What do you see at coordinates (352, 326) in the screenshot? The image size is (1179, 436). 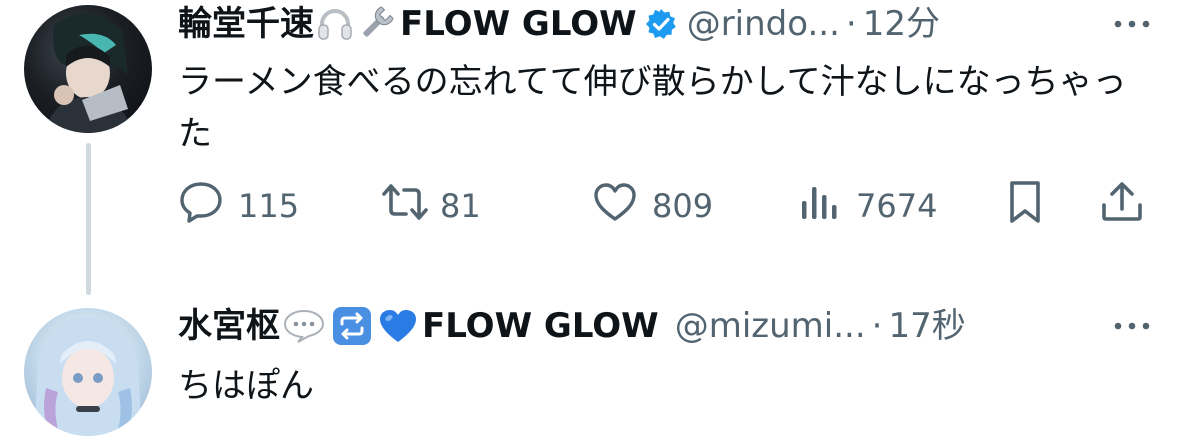 I see `repeat-emoji` at bounding box center [352, 326].